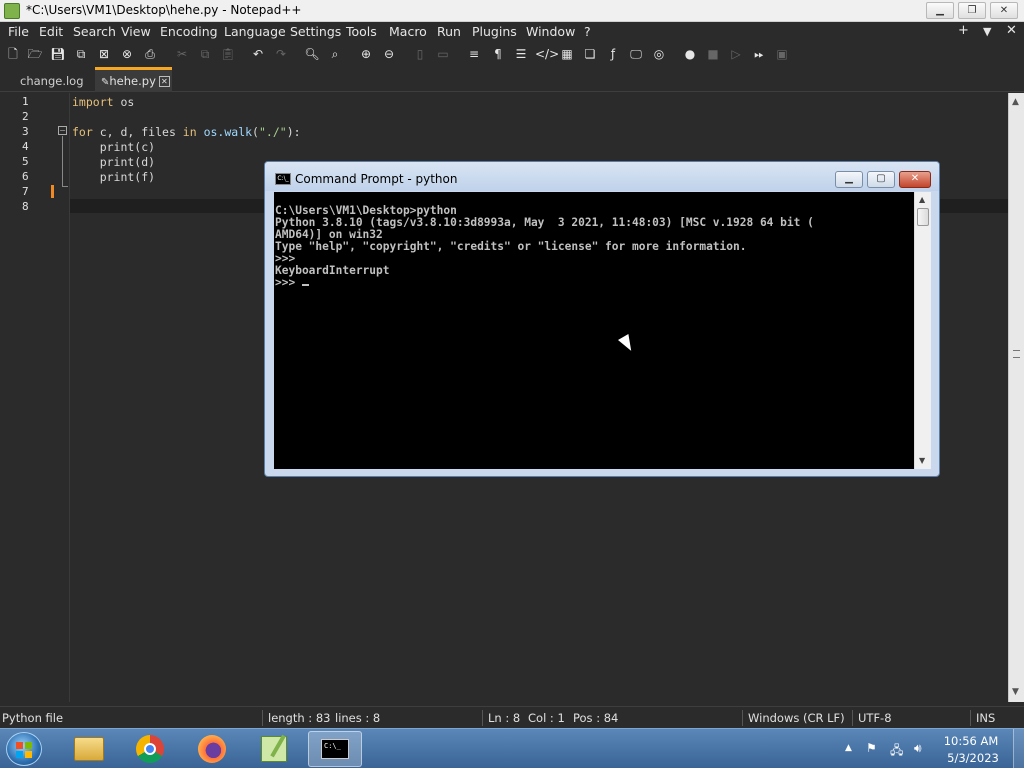 This screenshot has height=768, width=1024. Describe the element at coordinates (972, 10) in the screenshot. I see `restore-button: ❐` at that location.